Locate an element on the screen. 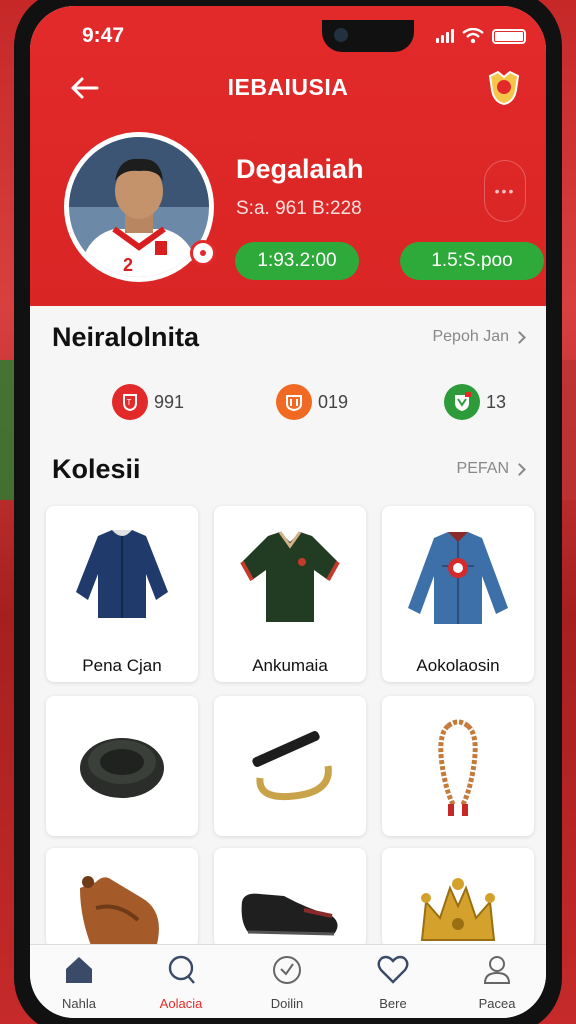  nav-item-clock: Doilin is located at coordinates (287, 982).